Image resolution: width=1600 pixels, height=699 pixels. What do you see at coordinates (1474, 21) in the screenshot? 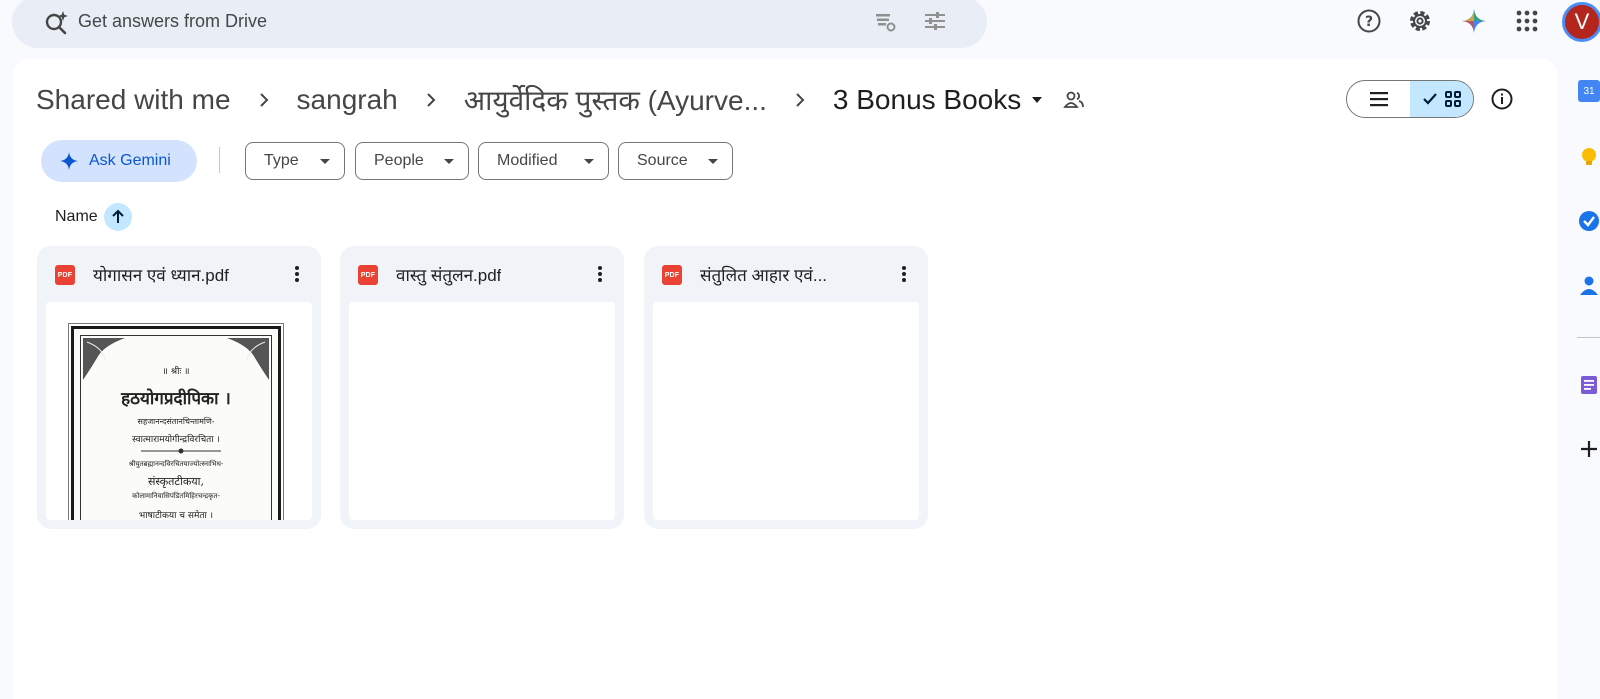
I see `gemini-icon` at bounding box center [1474, 21].